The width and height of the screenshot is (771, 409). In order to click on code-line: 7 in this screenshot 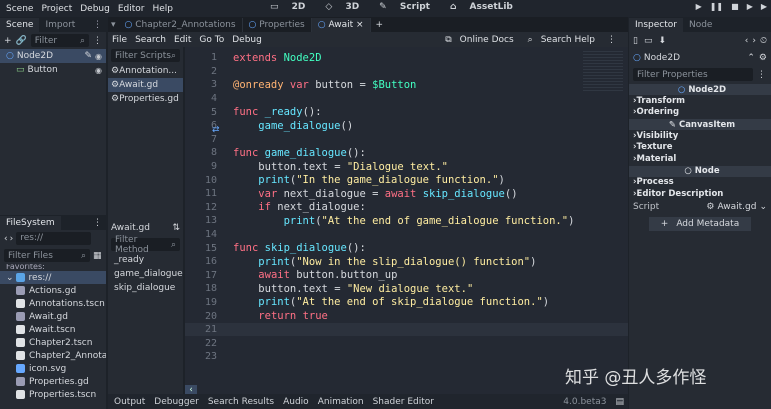, I will do `click(406, 140)`.